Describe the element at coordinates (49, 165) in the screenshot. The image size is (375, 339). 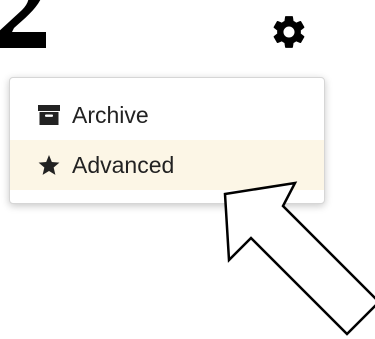
I see `star-icon` at that location.